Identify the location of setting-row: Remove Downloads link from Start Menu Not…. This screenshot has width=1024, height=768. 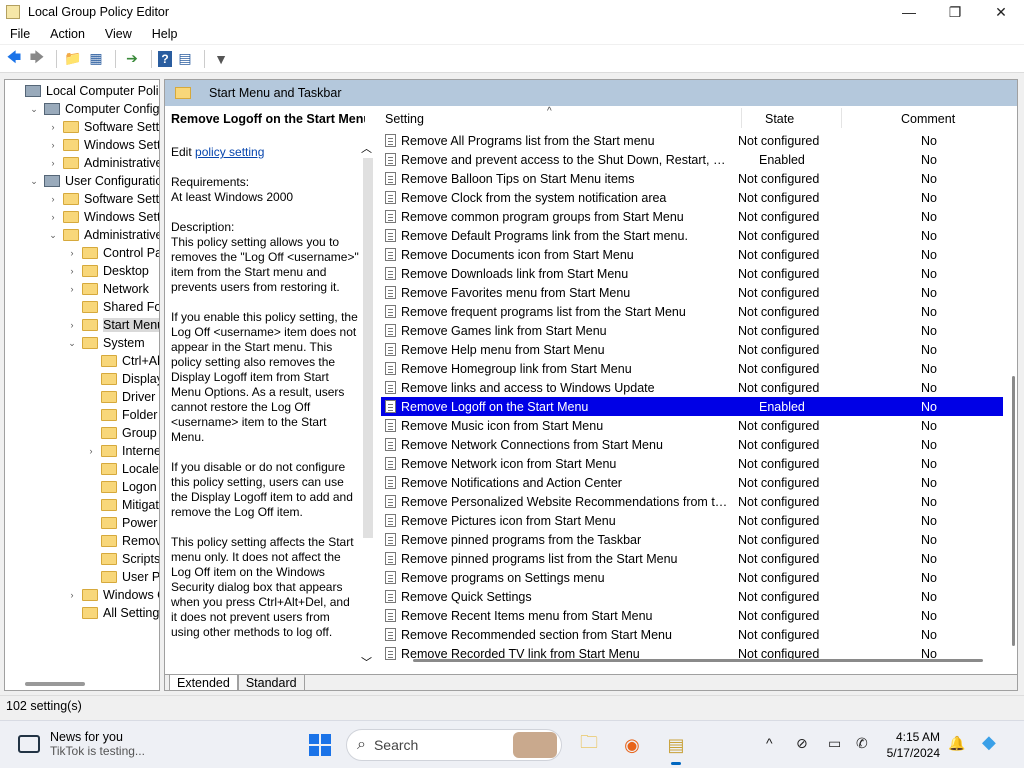
(692, 273).